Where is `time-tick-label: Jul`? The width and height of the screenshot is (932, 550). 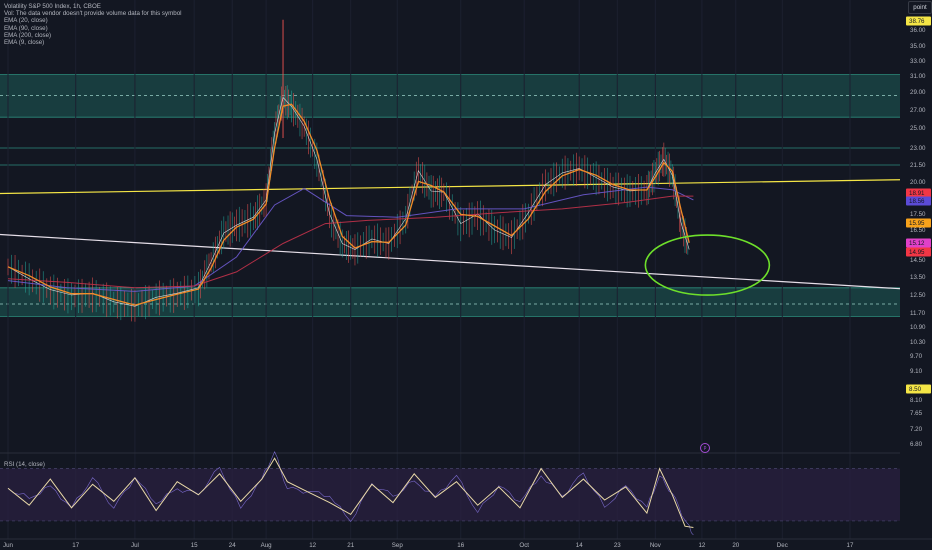
time-tick-label: Jul is located at coordinates (135, 545).